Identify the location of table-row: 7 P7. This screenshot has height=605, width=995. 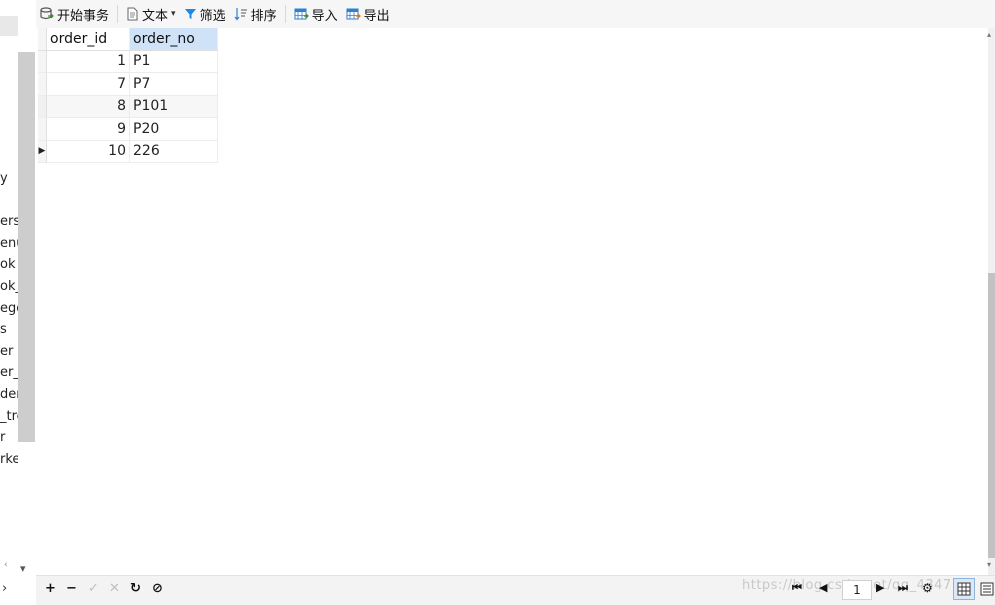
(128, 84).